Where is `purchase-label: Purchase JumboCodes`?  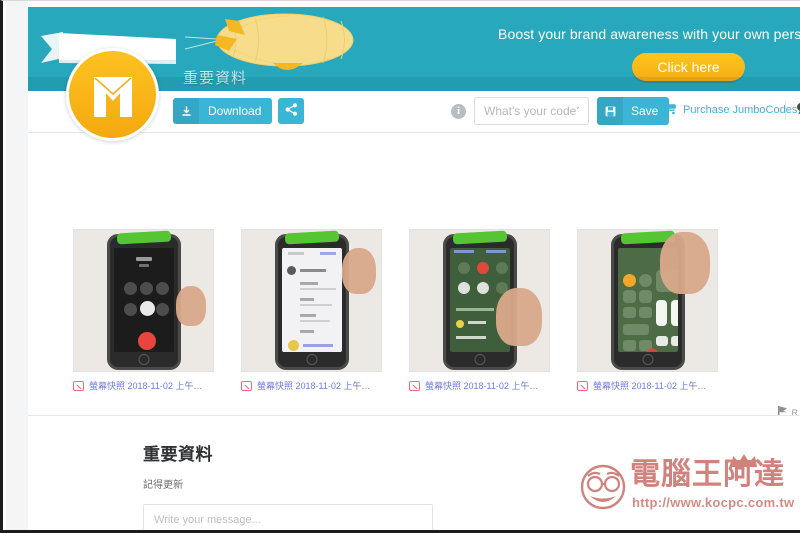
purchase-label: Purchase JumboCodes is located at coordinates (740, 110).